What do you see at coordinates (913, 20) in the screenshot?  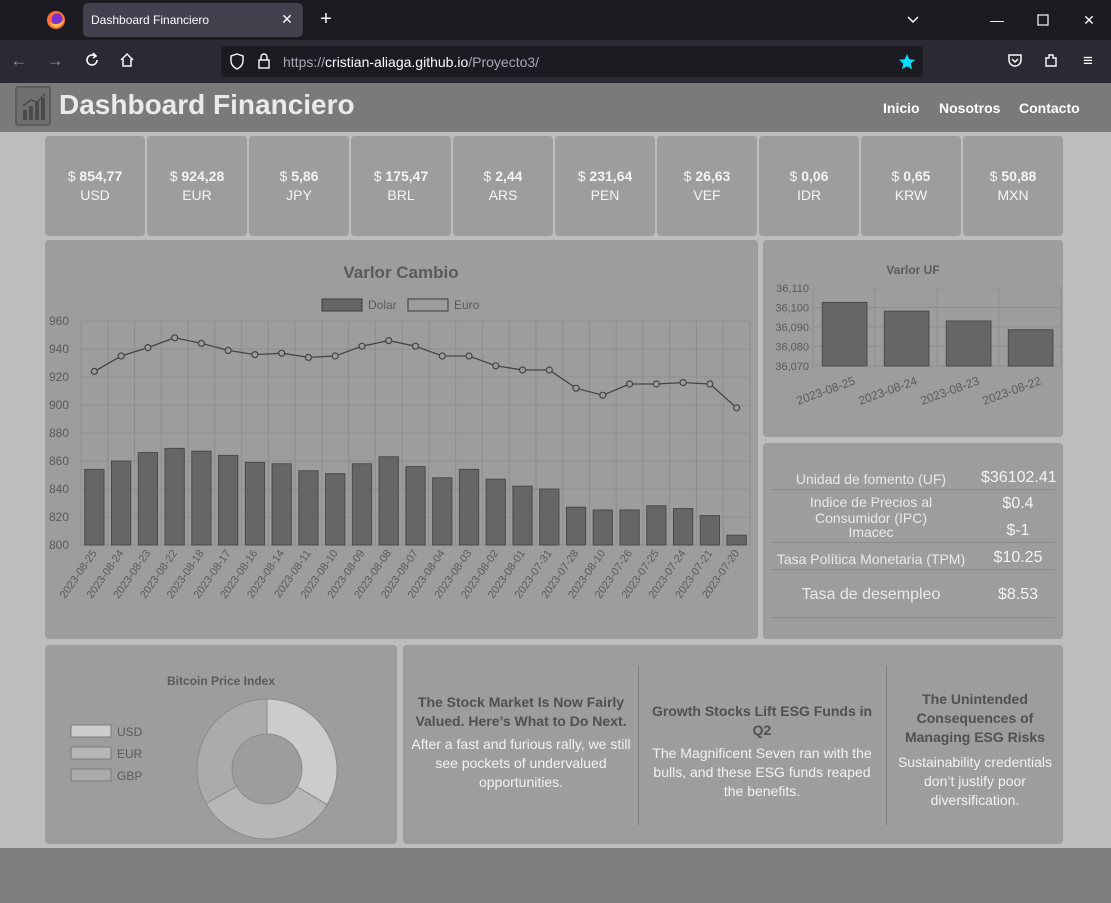 I see `tab-list-chevron-icon` at bounding box center [913, 20].